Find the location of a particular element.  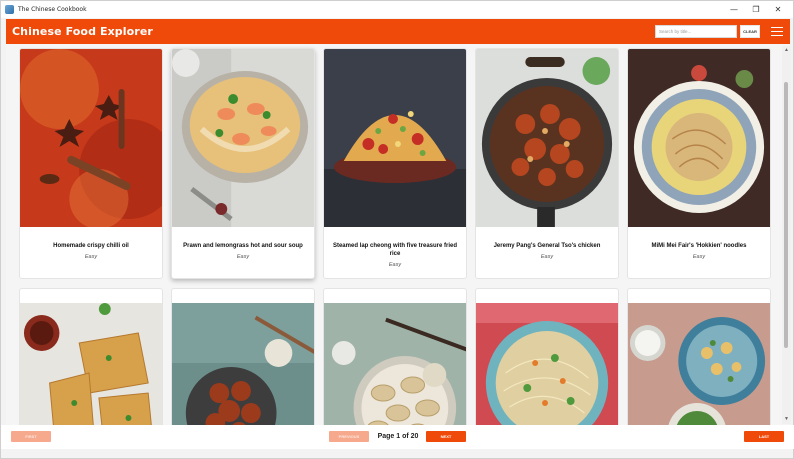

page-indicator: Page 1 of 20 is located at coordinates (398, 436).